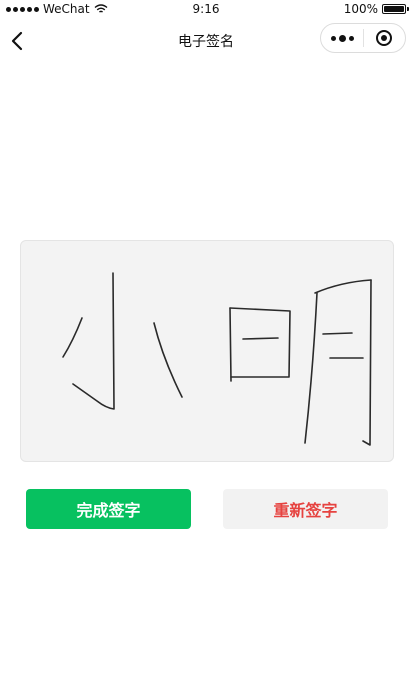 This screenshot has width=412, height=681. Describe the element at coordinates (360, 9) in the screenshot. I see `battery-percent: 100%` at that location.